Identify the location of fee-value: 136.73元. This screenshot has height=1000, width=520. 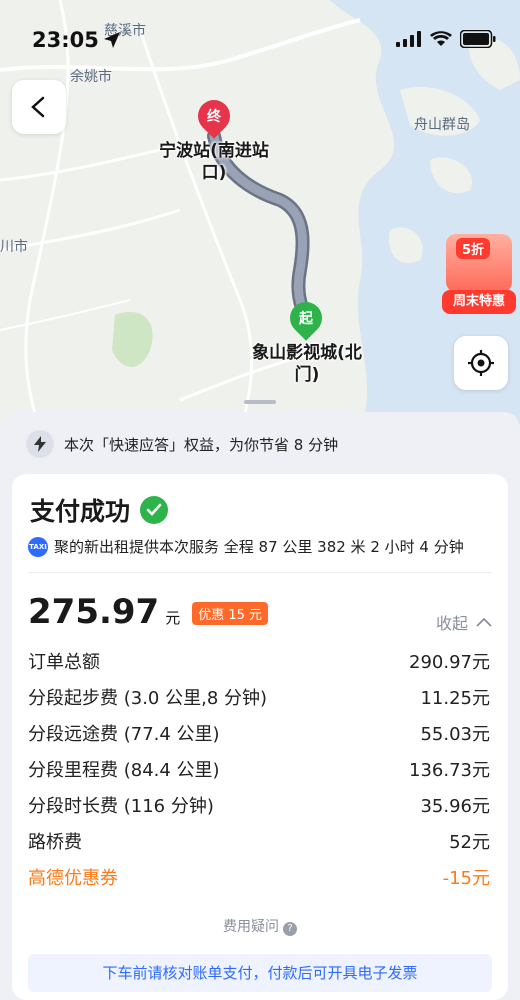
(449, 770).